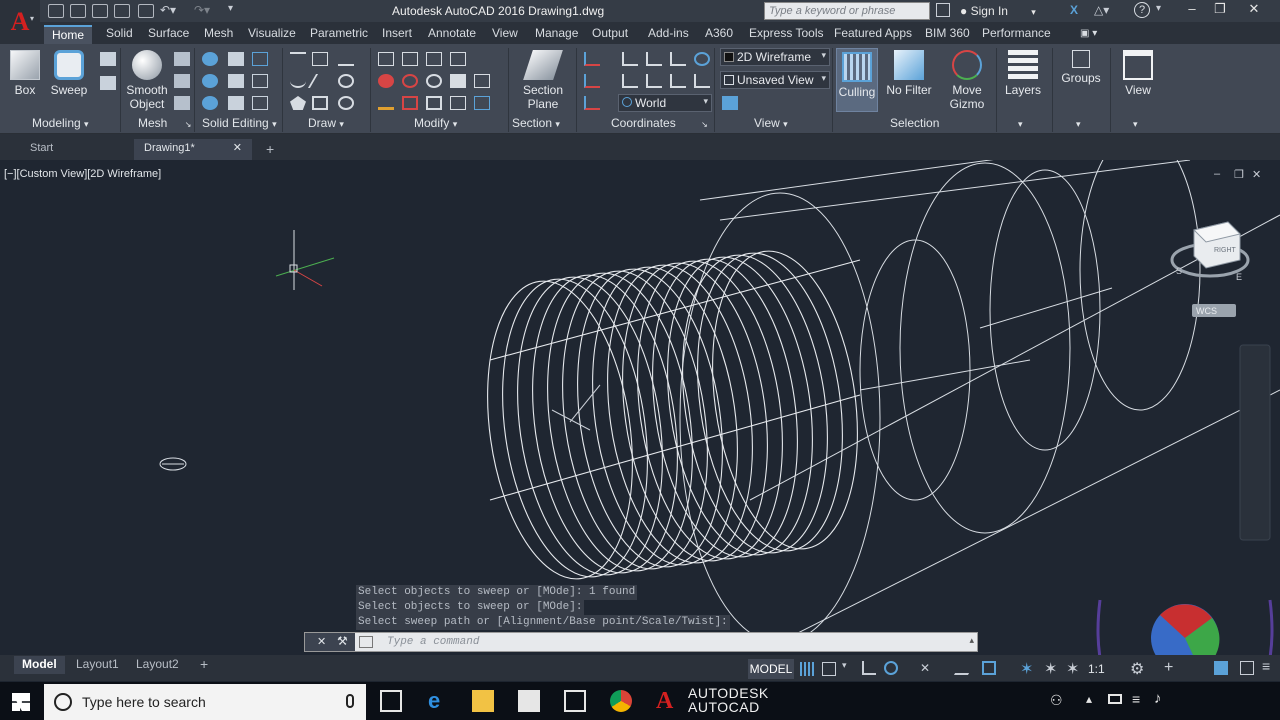 This screenshot has width=1280, height=720. Describe the element at coordinates (1247, 668) in the screenshot. I see `clean-screen-icon` at that location.